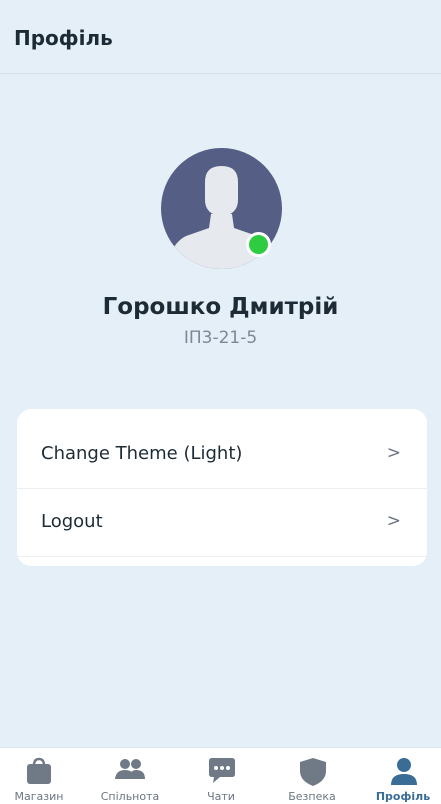  Describe the element at coordinates (403, 796) in the screenshot. I see `nav-label-profile: Профіль` at that location.